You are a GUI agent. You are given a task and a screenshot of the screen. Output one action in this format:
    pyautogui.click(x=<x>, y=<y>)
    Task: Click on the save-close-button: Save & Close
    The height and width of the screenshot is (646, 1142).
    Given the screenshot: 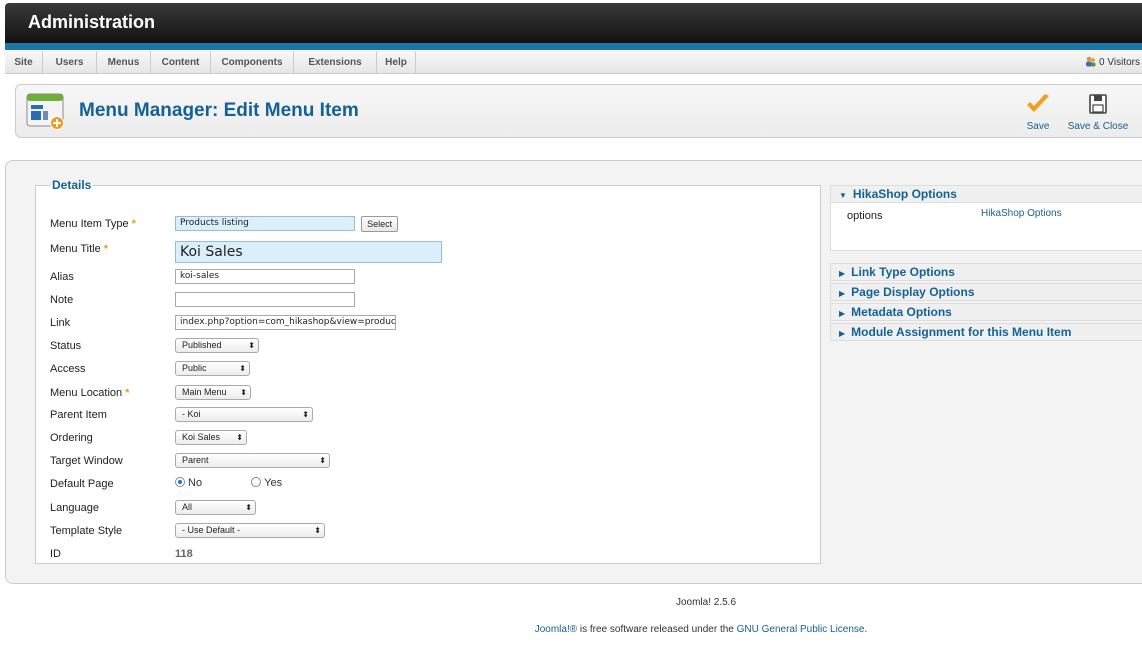 What is the action you would take?
    pyautogui.click(x=1098, y=112)
    